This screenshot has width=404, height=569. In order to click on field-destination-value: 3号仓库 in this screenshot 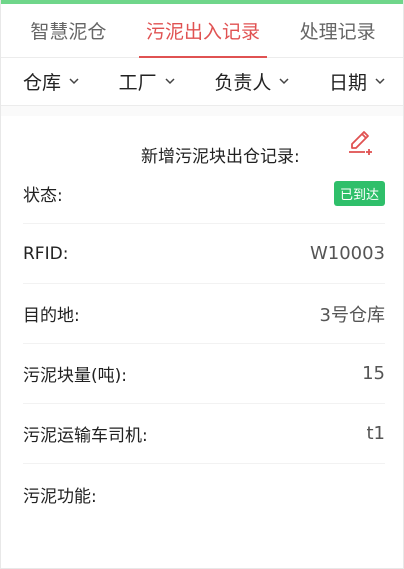, I will do `click(352, 315)`.